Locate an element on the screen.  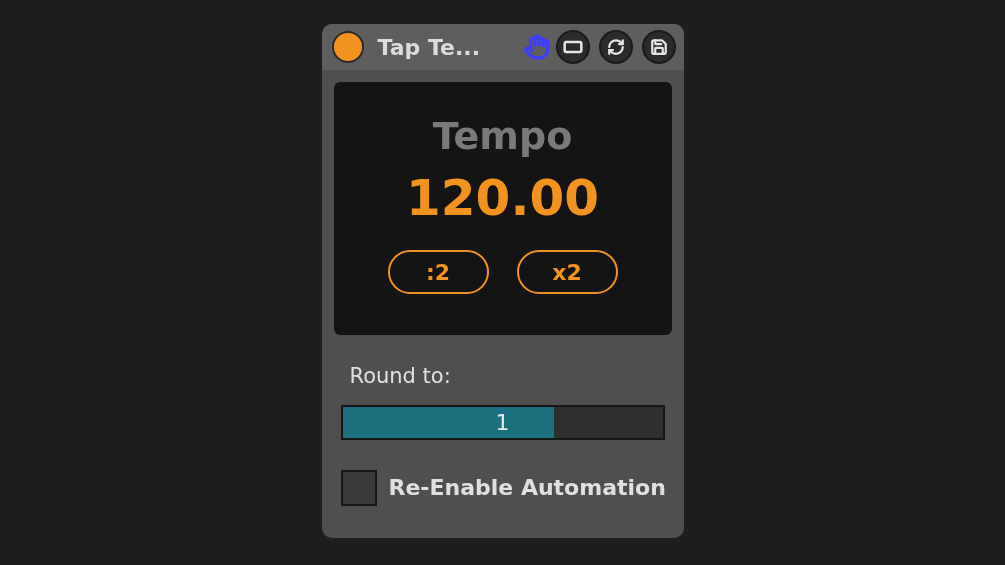
tempo-button: x2 is located at coordinates (567, 272).